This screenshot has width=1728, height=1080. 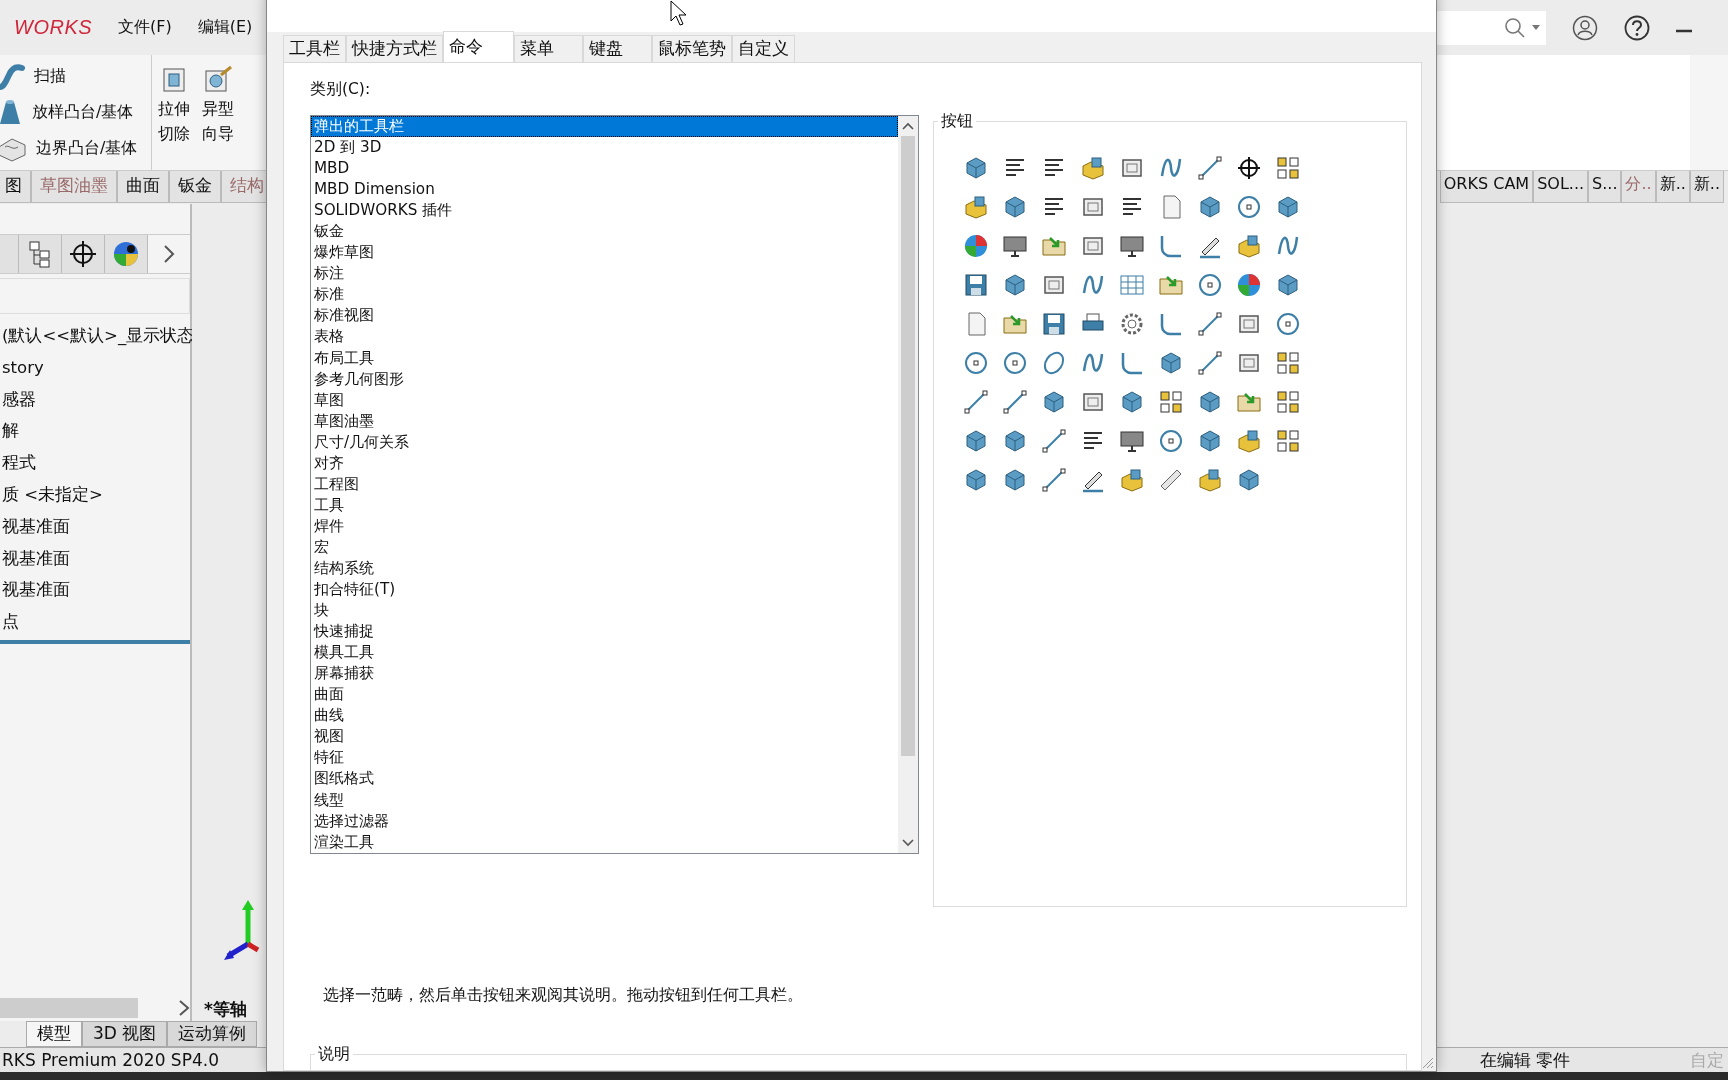 What do you see at coordinates (604, 127) in the screenshot?
I see `category-item: 弹出的工具栏` at bounding box center [604, 127].